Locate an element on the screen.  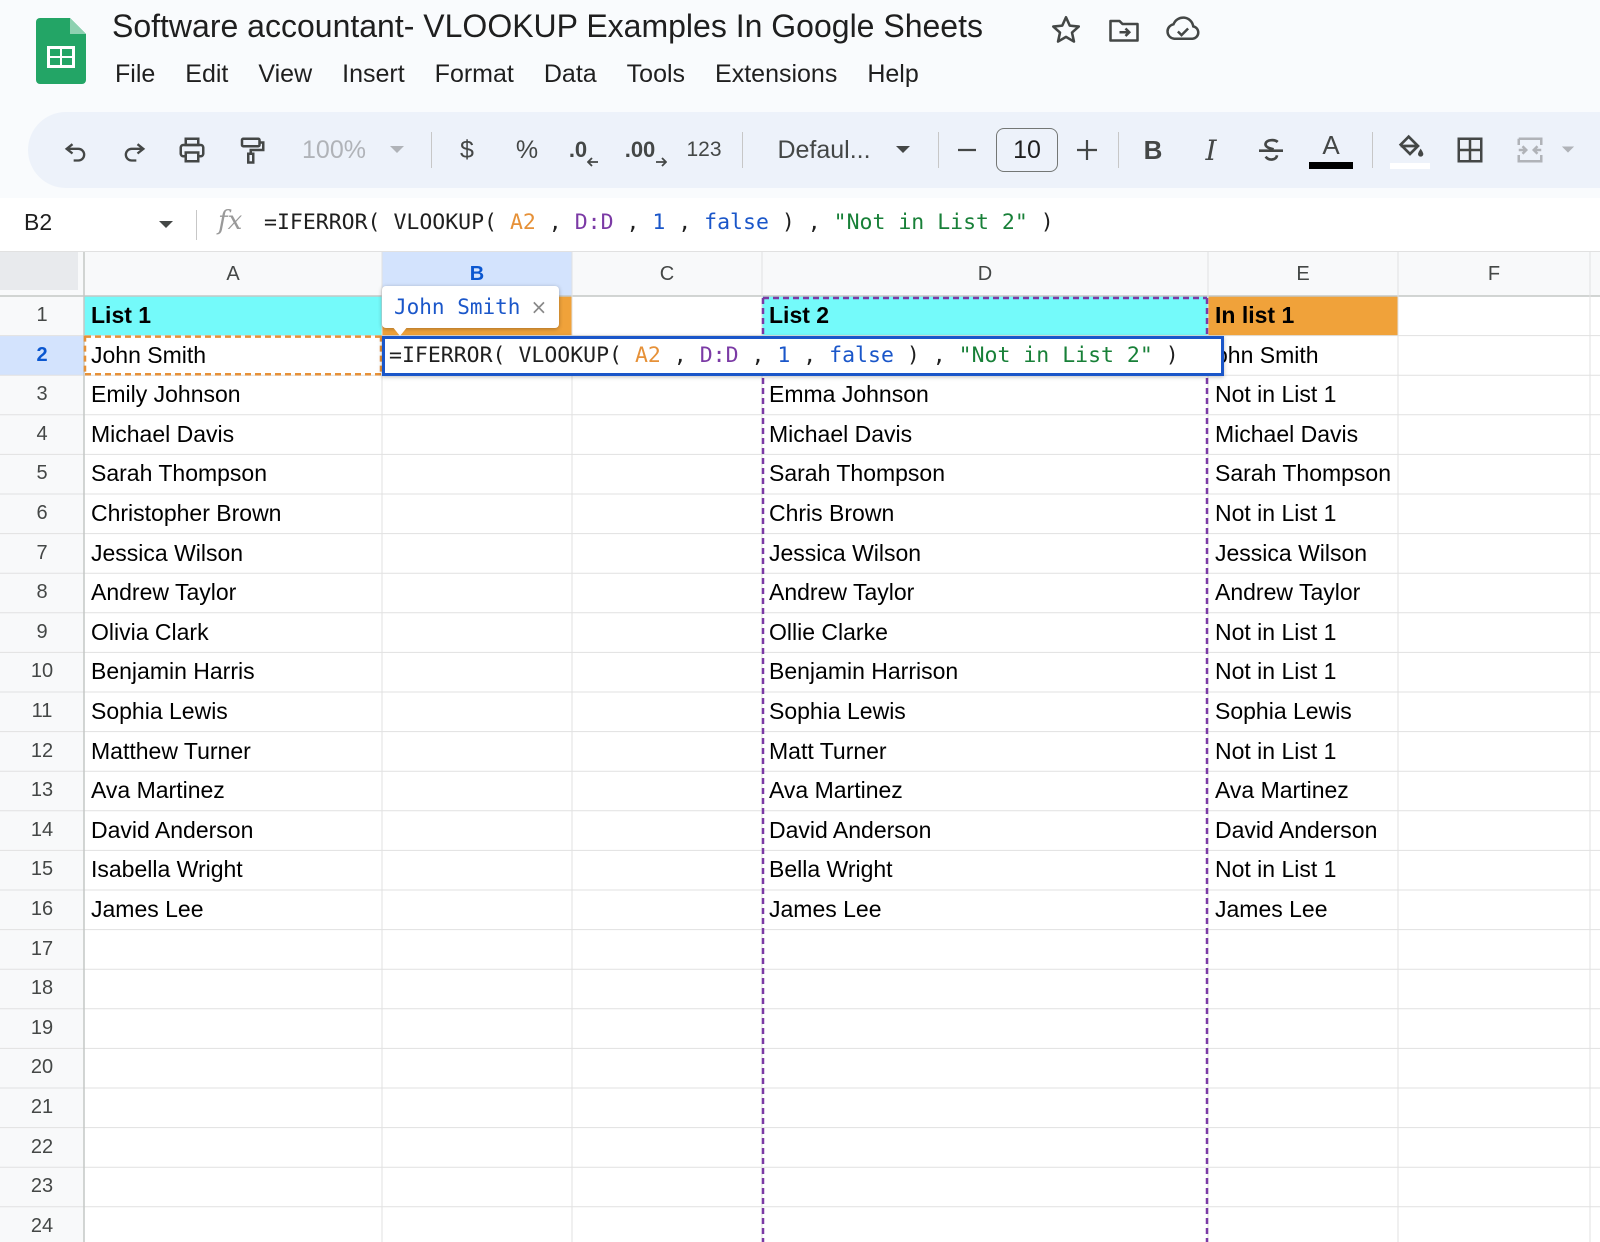
cell-d1: List 2 is located at coordinates (985, 315).